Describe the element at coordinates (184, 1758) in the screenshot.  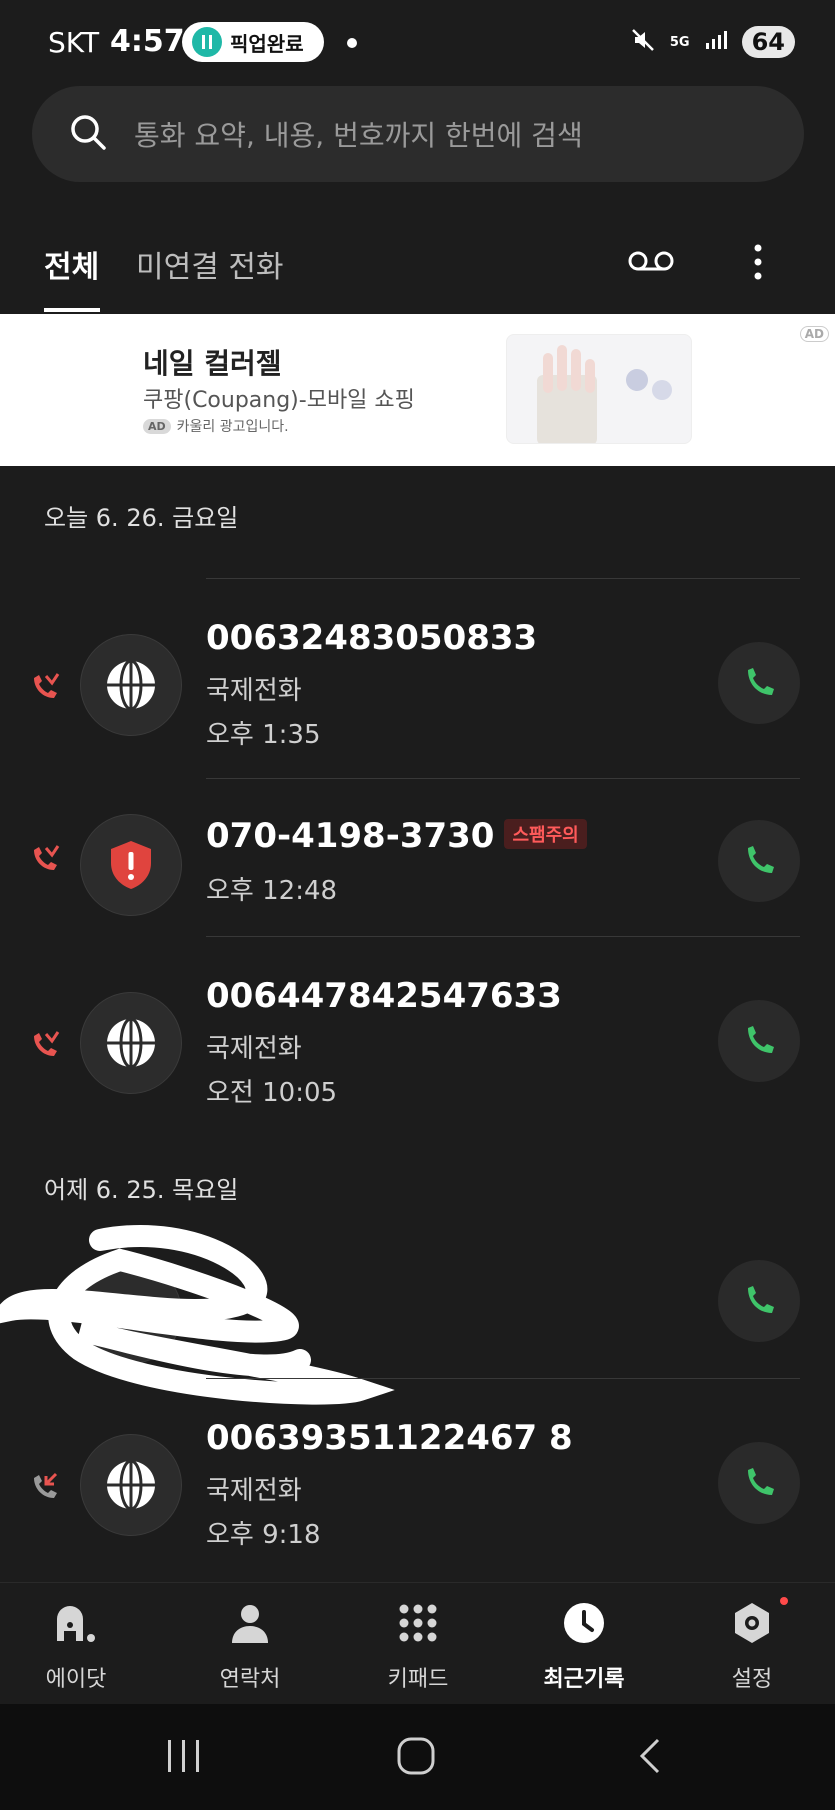
I see `recent-apps-icon` at that location.